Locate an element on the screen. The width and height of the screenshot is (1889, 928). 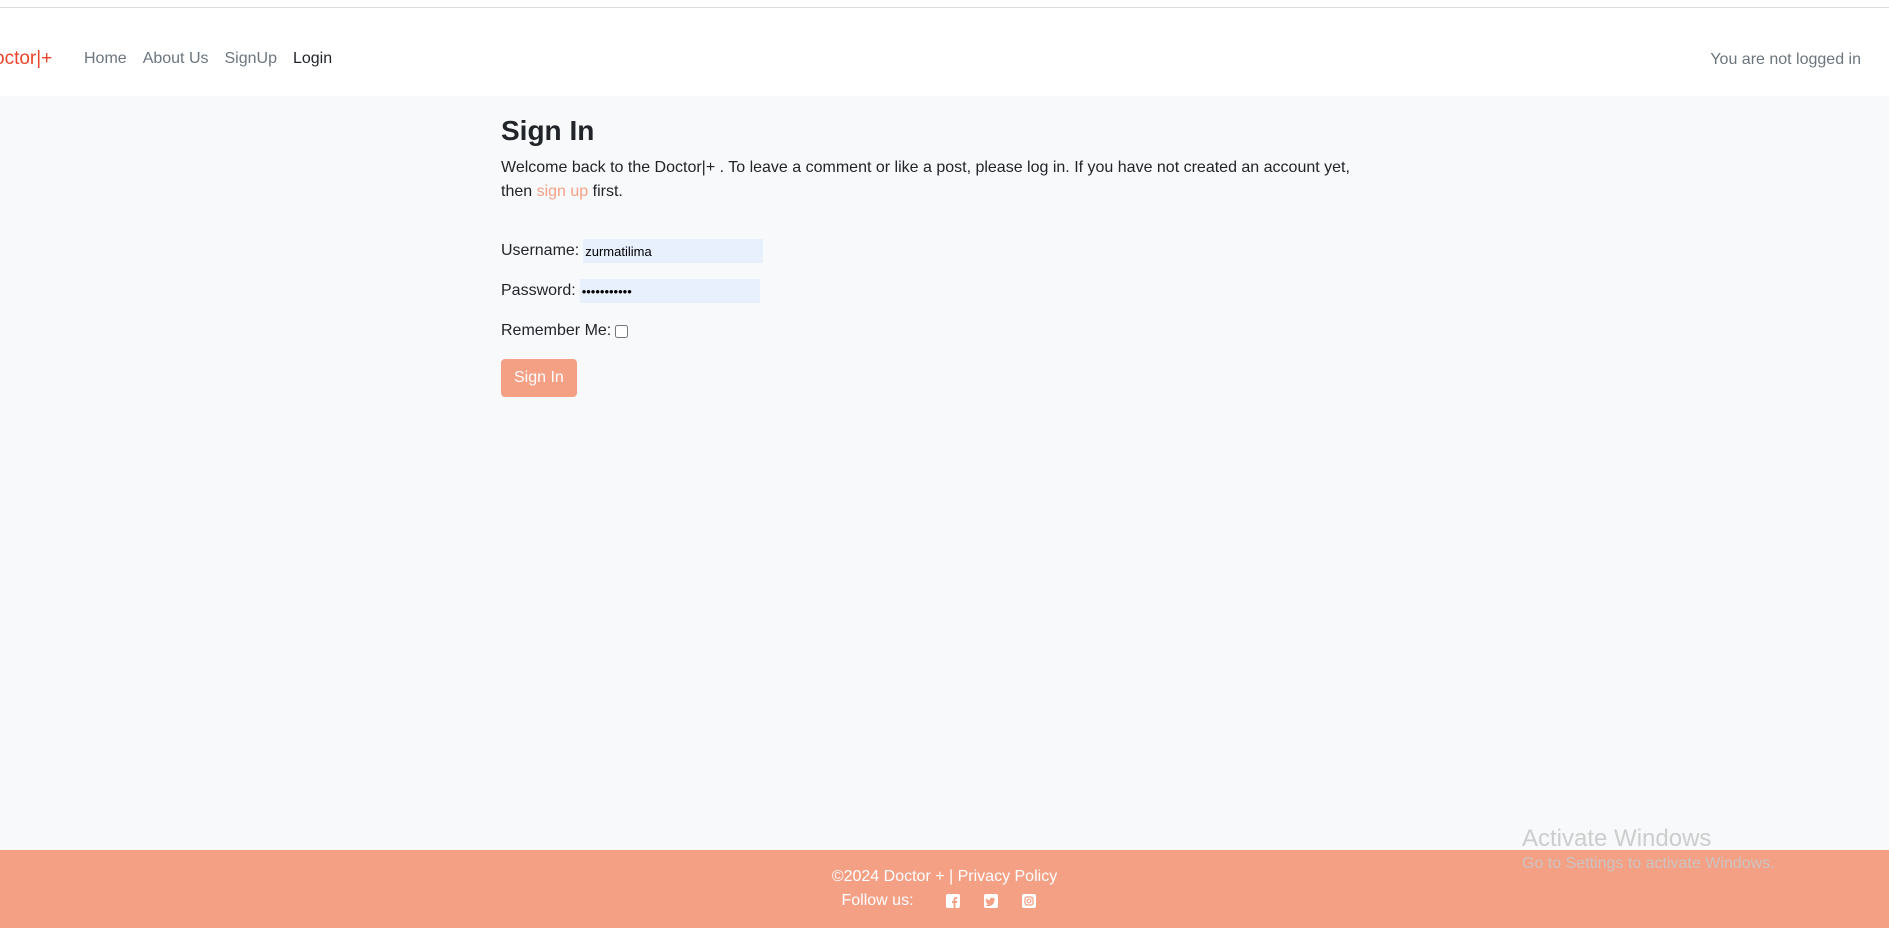
copyright-text: ©2024 Doctor + | is located at coordinates (894, 876).